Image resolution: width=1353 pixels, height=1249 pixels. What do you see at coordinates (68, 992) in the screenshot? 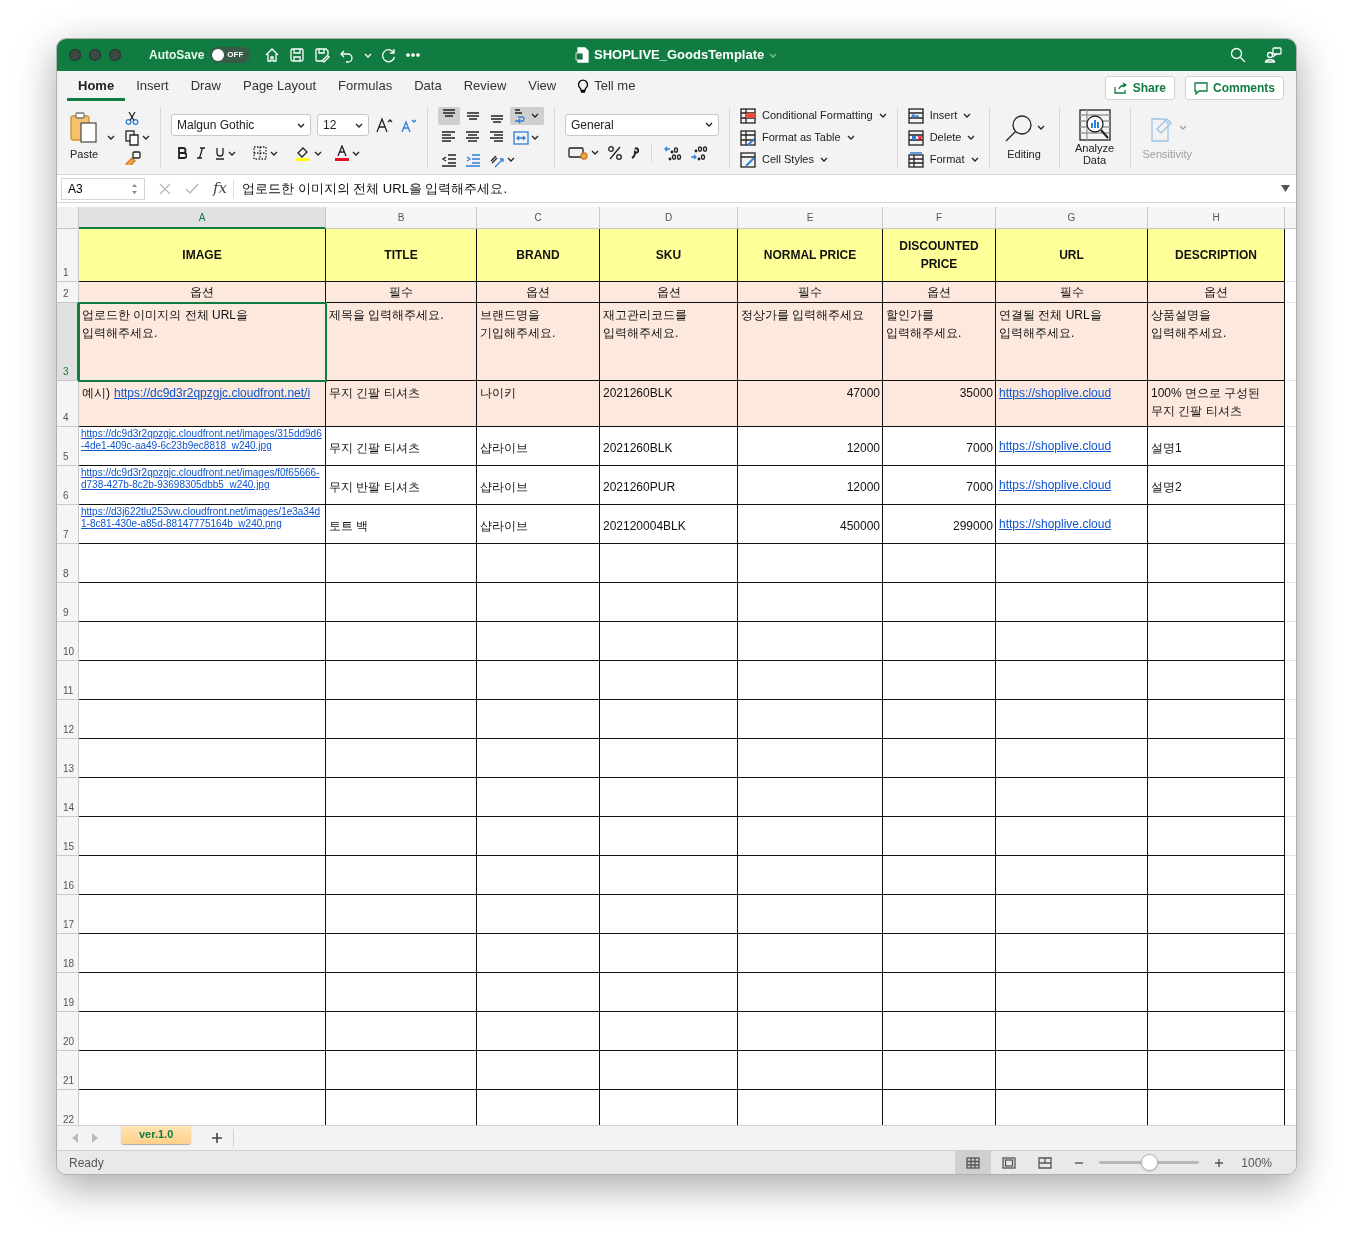
I see `row-header: 19` at bounding box center [68, 992].